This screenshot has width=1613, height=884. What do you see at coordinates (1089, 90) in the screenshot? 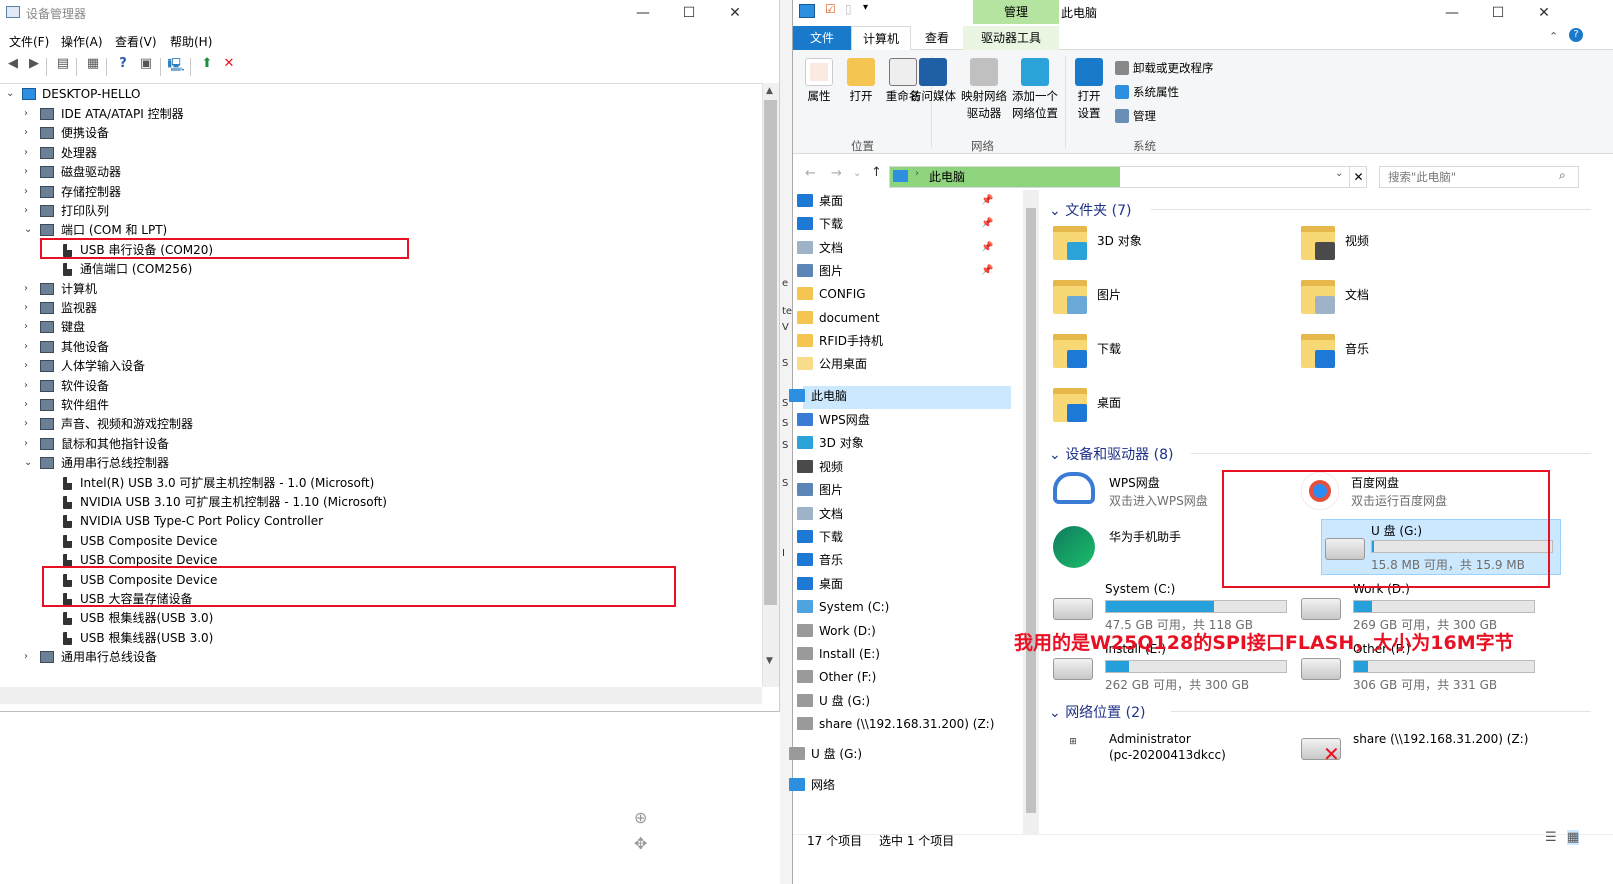
I see `open-settings-button: 打开 设置` at bounding box center [1089, 90].